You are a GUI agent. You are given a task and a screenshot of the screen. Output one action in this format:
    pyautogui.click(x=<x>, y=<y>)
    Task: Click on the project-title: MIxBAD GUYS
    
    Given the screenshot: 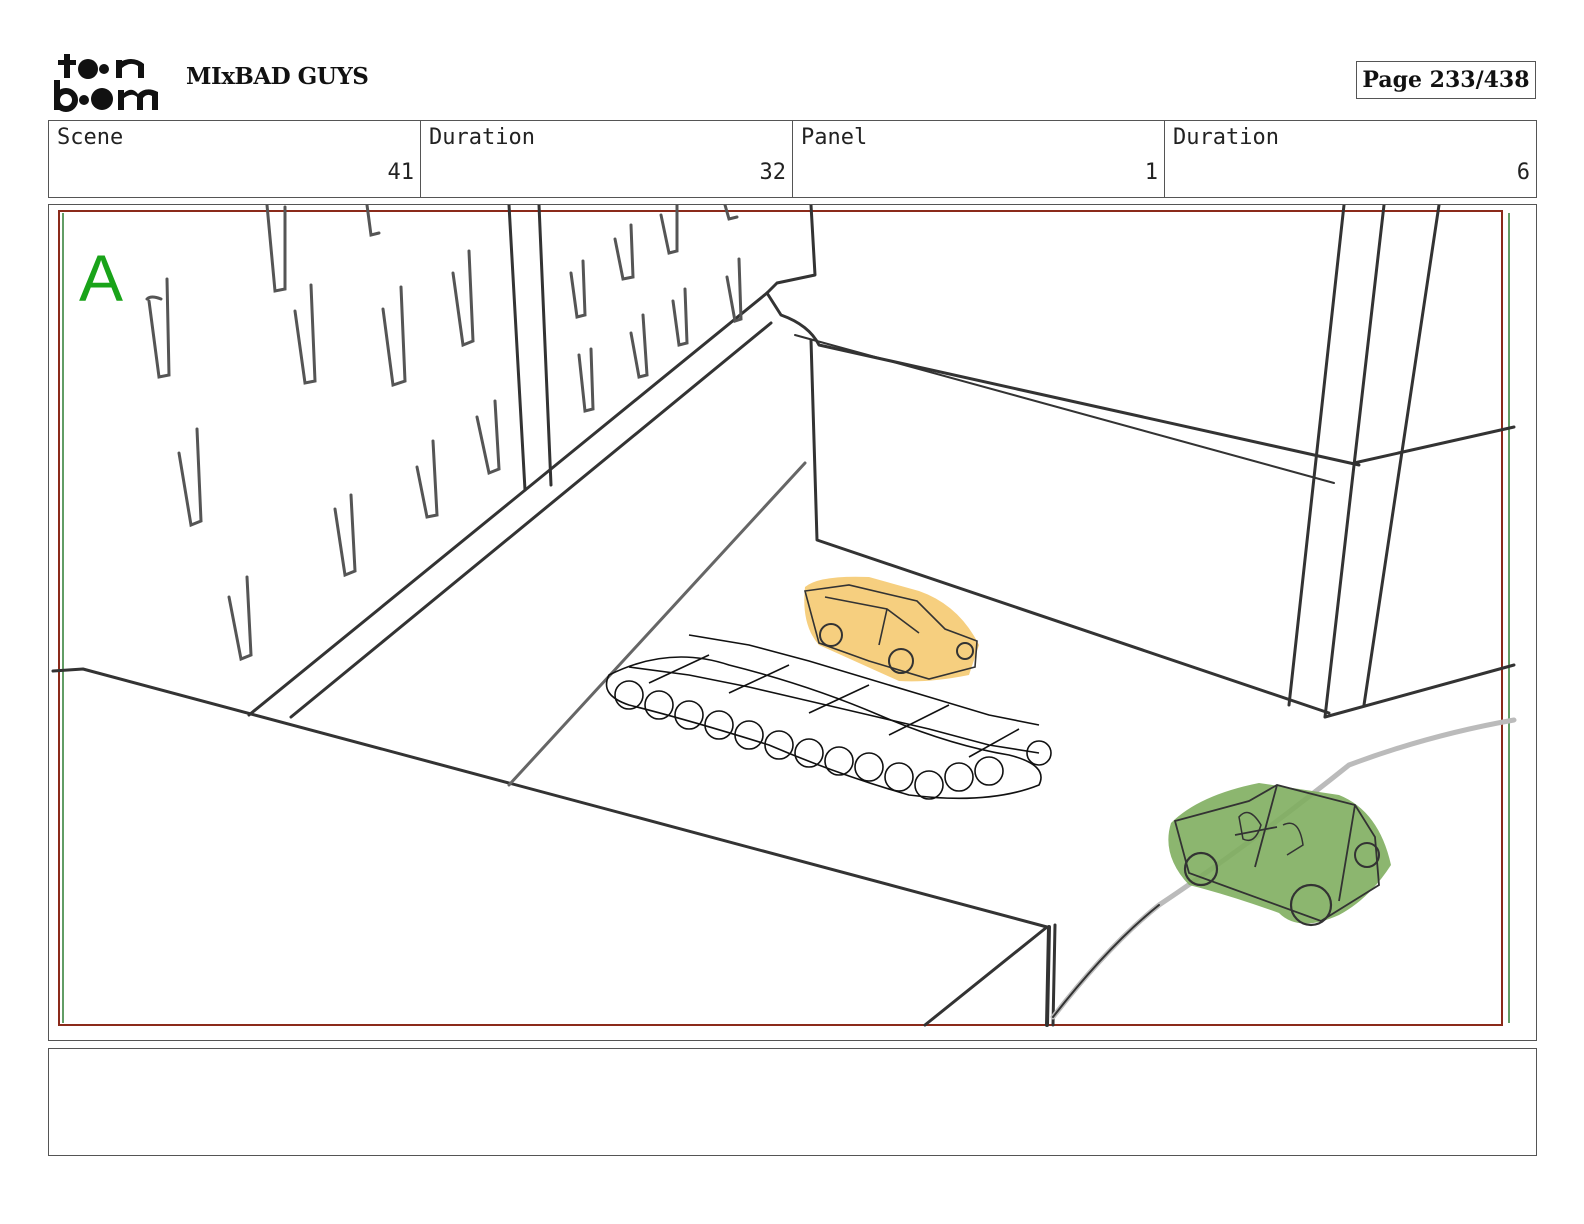 What is the action you would take?
    pyautogui.click(x=277, y=76)
    